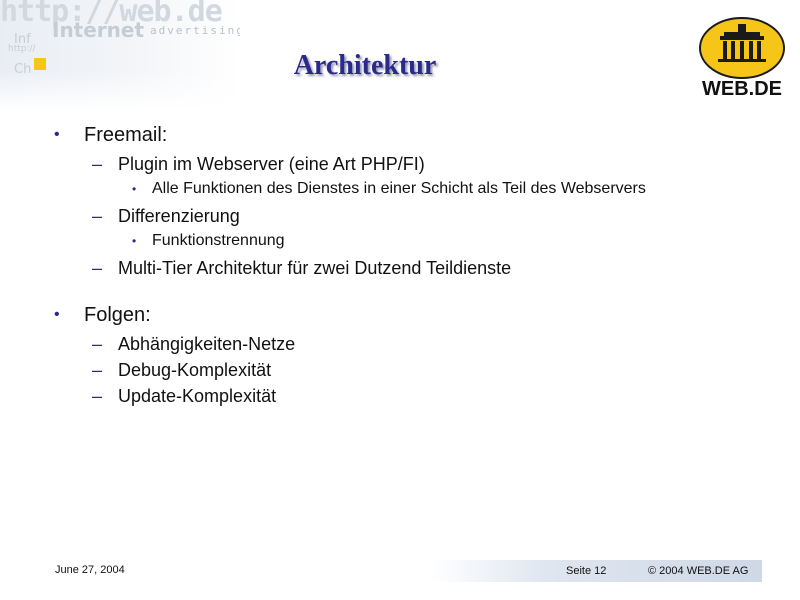 Image resolution: width=800 pixels, height=600 pixels. Describe the element at coordinates (197, 396) in the screenshot. I see `subbullet-label: Update-Komplexität` at that location.